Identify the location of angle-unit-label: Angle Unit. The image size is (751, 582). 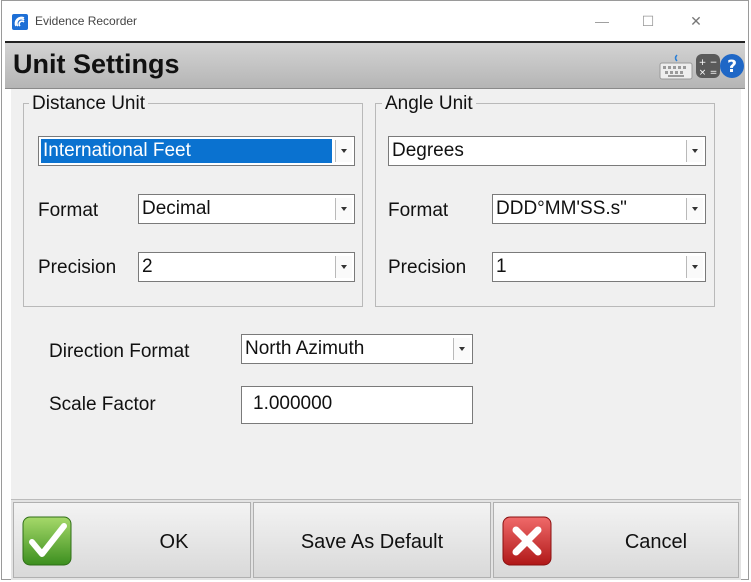
(429, 104).